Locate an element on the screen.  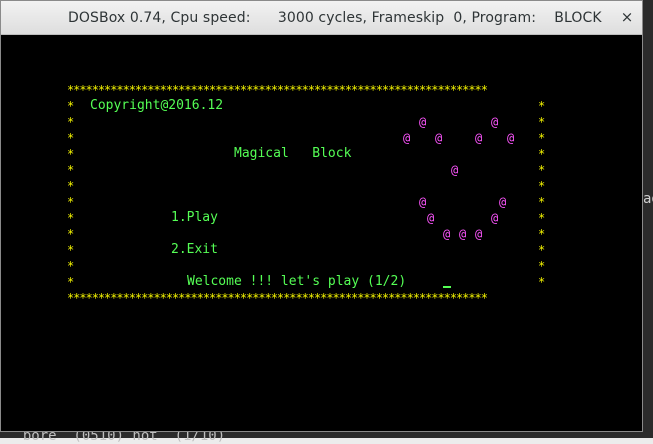
game-title: Magical Block is located at coordinates (293, 153).